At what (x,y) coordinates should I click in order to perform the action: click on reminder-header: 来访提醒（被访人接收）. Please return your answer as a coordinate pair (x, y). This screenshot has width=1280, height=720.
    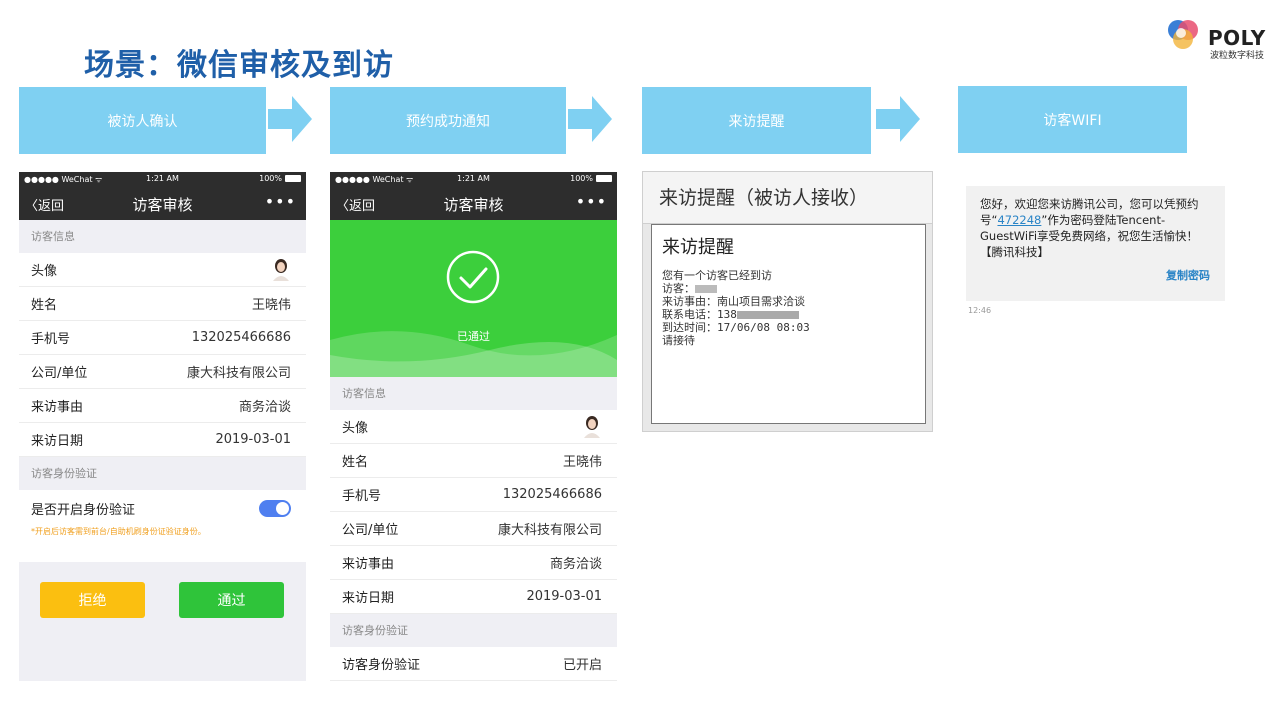
    Looking at the image, I should click on (787, 198).